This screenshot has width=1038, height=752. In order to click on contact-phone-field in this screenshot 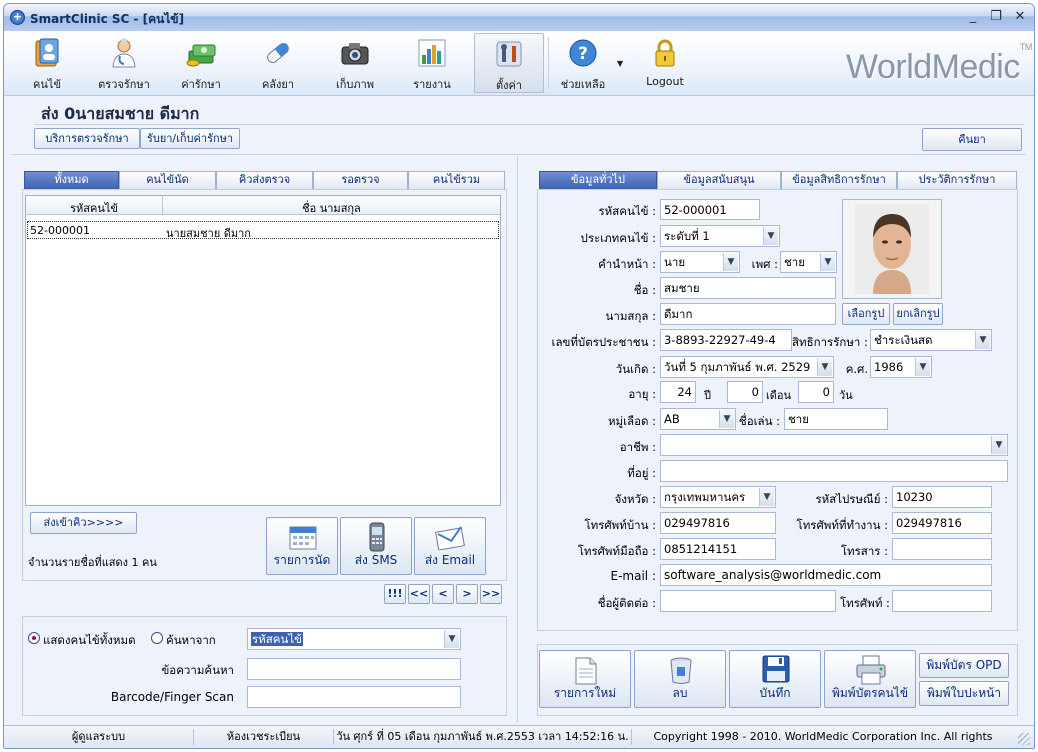, I will do `click(942, 601)`.